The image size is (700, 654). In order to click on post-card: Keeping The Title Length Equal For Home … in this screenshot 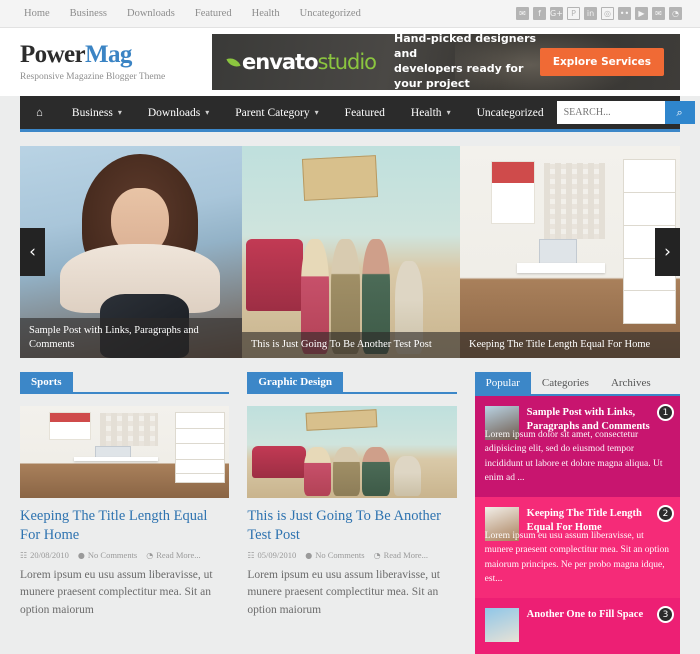, I will do `click(125, 512)`.